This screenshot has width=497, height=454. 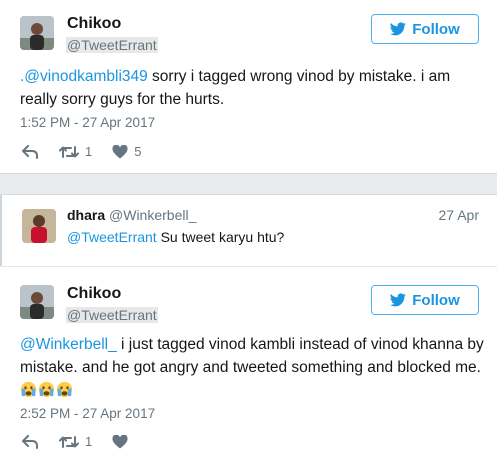 What do you see at coordinates (87, 413) in the screenshot?
I see `tweet-timestamp: 2:52 PM - 27 Apr 2017` at bounding box center [87, 413].